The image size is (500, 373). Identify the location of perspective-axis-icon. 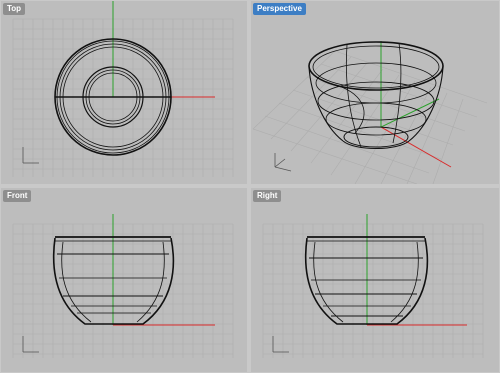
(283, 162).